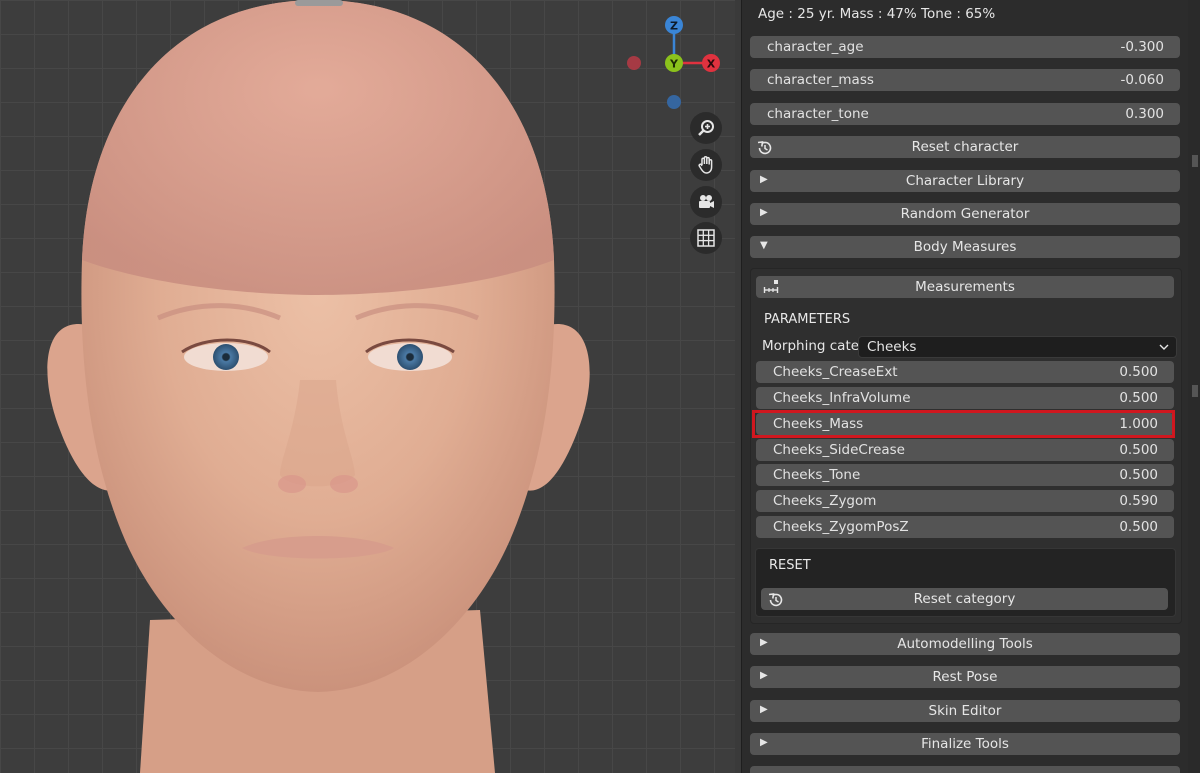 Image resolution: width=1200 pixels, height=773 pixels. What do you see at coordinates (674, 102) in the screenshot?
I see `axis-neg-z-dot` at bounding box center [674, 102].